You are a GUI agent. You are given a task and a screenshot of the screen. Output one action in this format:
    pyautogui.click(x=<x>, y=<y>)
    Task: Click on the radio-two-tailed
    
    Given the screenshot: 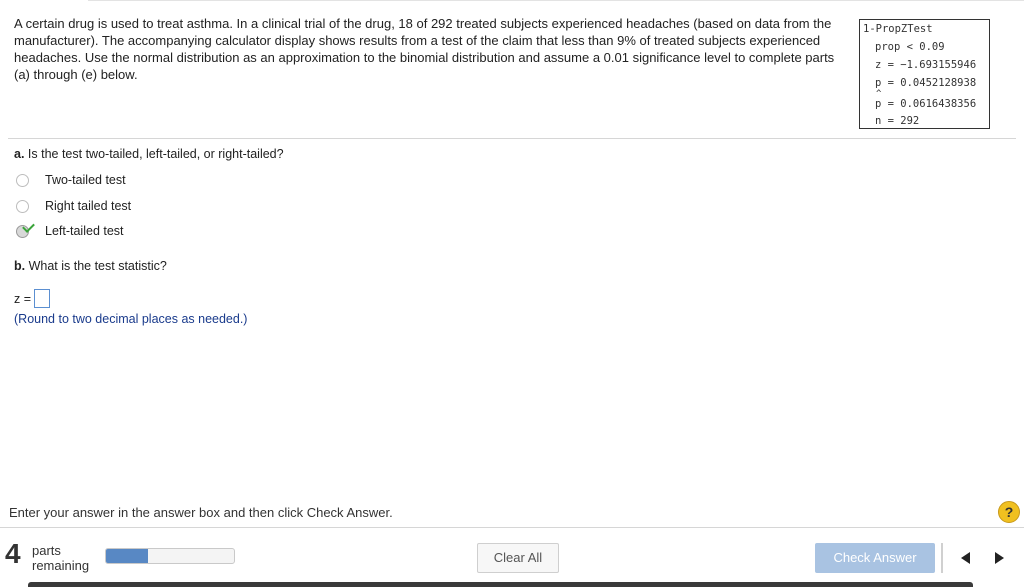 What is the action you would take?
    pyautogui.click(x=22, y=180)
    